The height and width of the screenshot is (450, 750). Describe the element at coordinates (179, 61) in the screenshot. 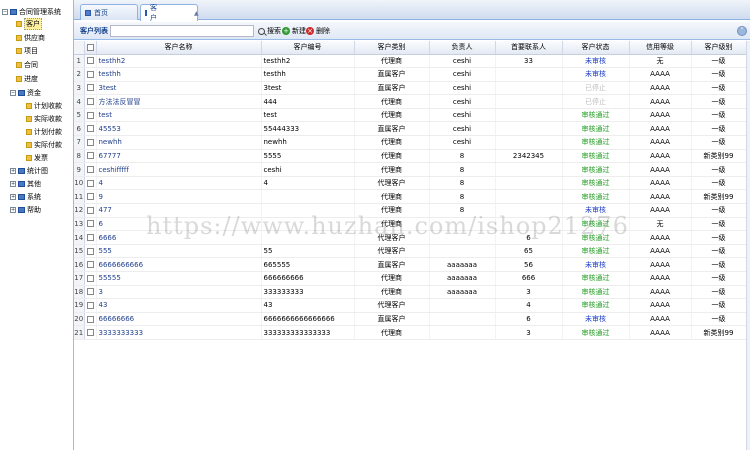

I see `cell-customer-name: testhh2` at that location.